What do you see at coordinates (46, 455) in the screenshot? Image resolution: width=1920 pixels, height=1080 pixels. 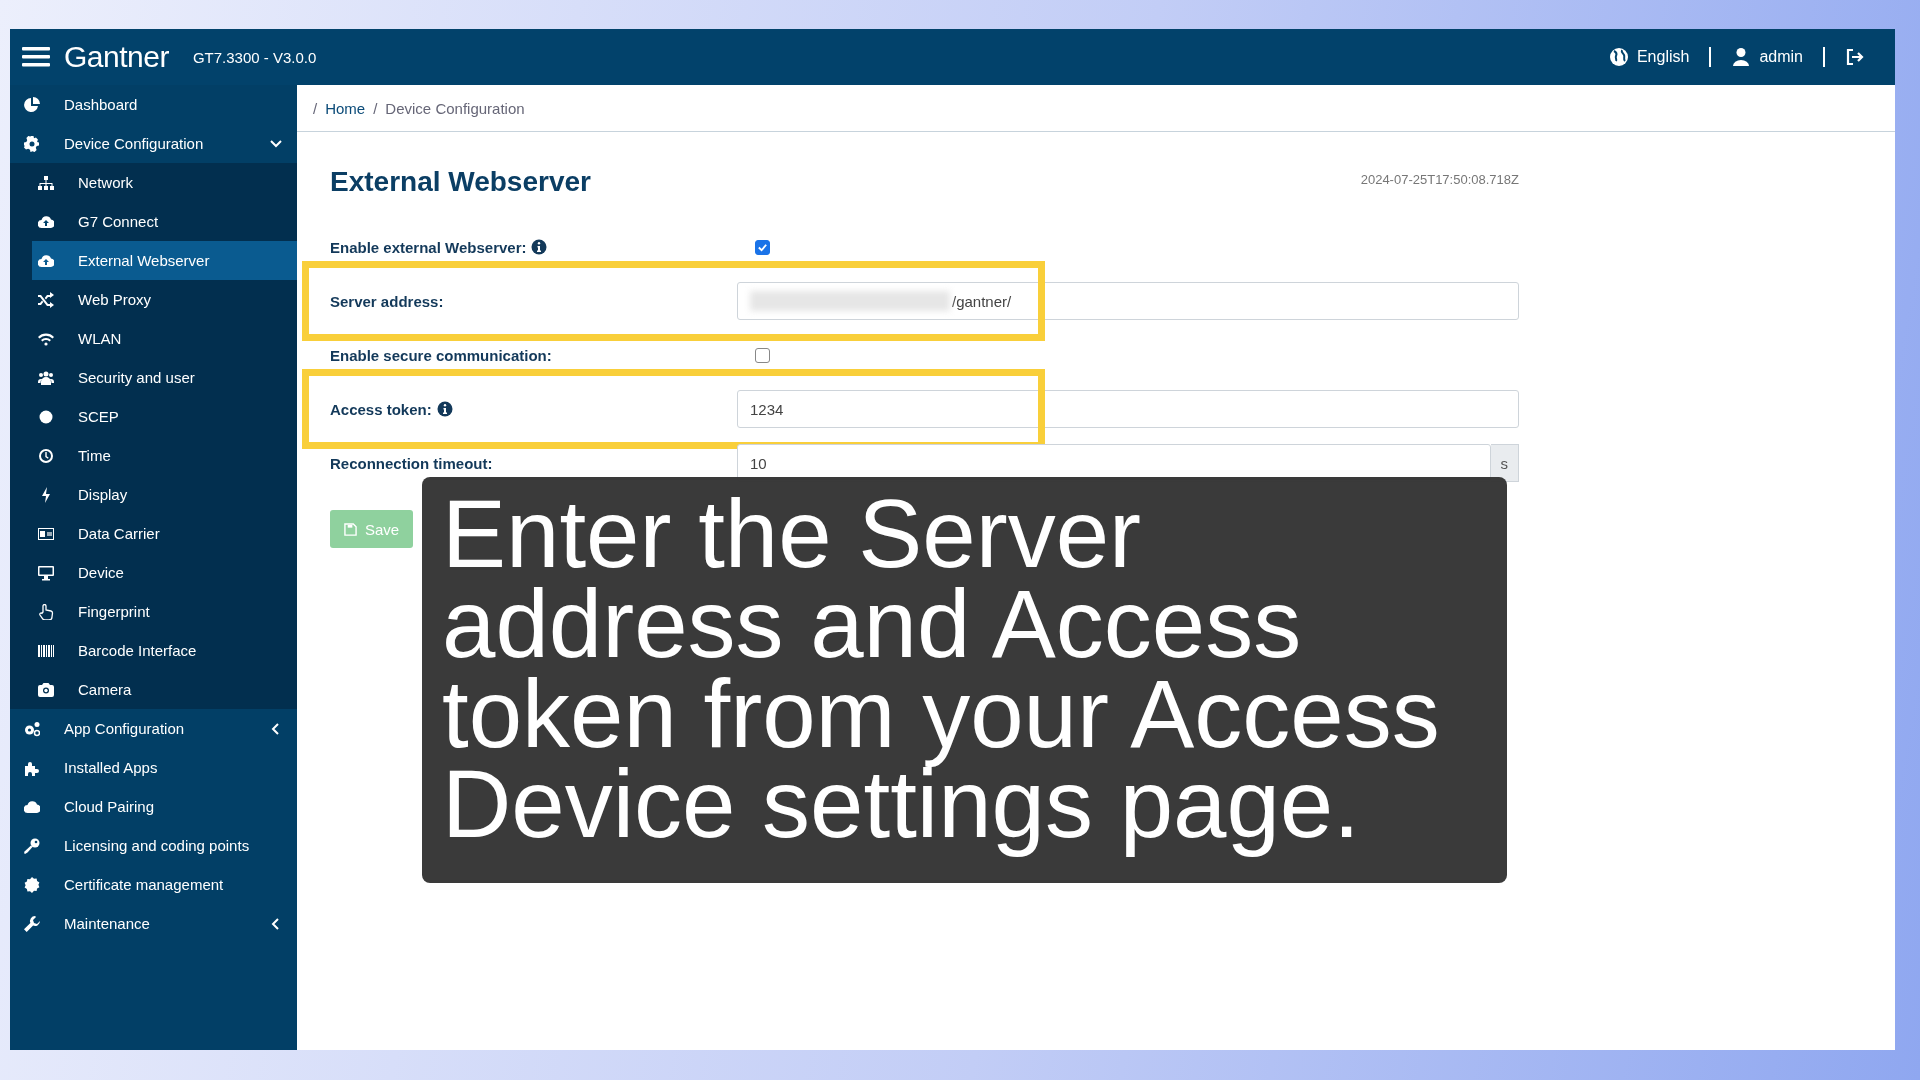 I see `clock-icon` at bounding box center [46, 455].